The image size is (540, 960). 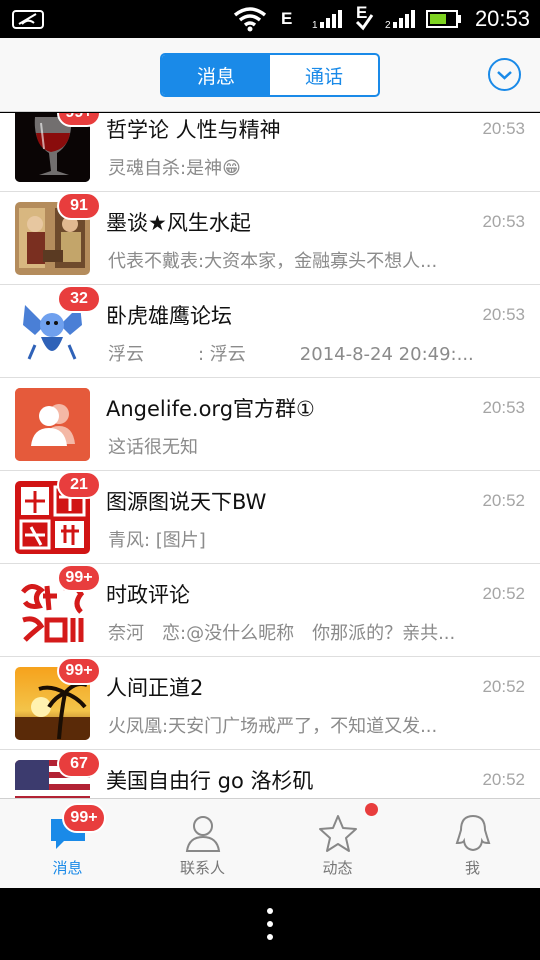 What do you see at coordinates (155, 688) in the screenshot?
I see `conversation-name: 人间正道2` at bounding box center [155, 688].